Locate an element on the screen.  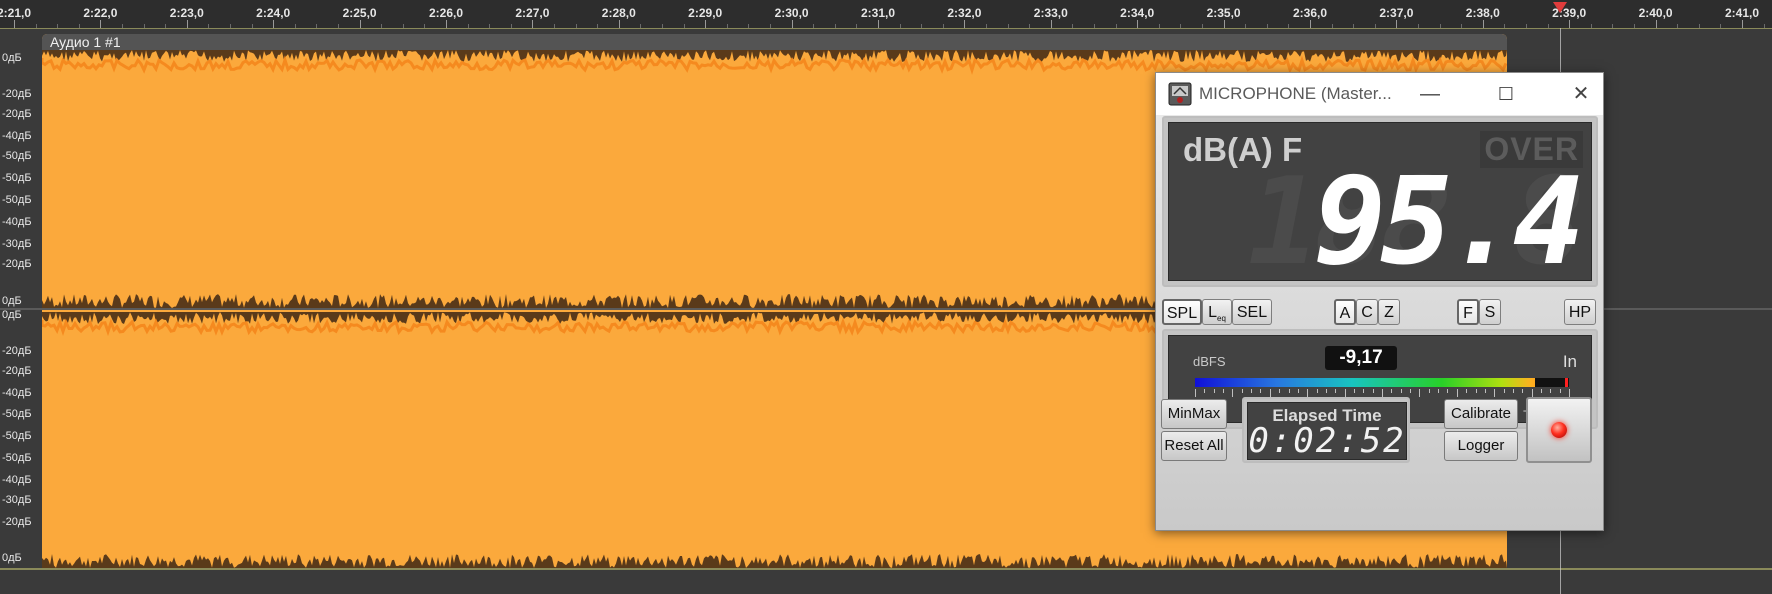
time-fast-button: F is located at coordinates (1468, 312).